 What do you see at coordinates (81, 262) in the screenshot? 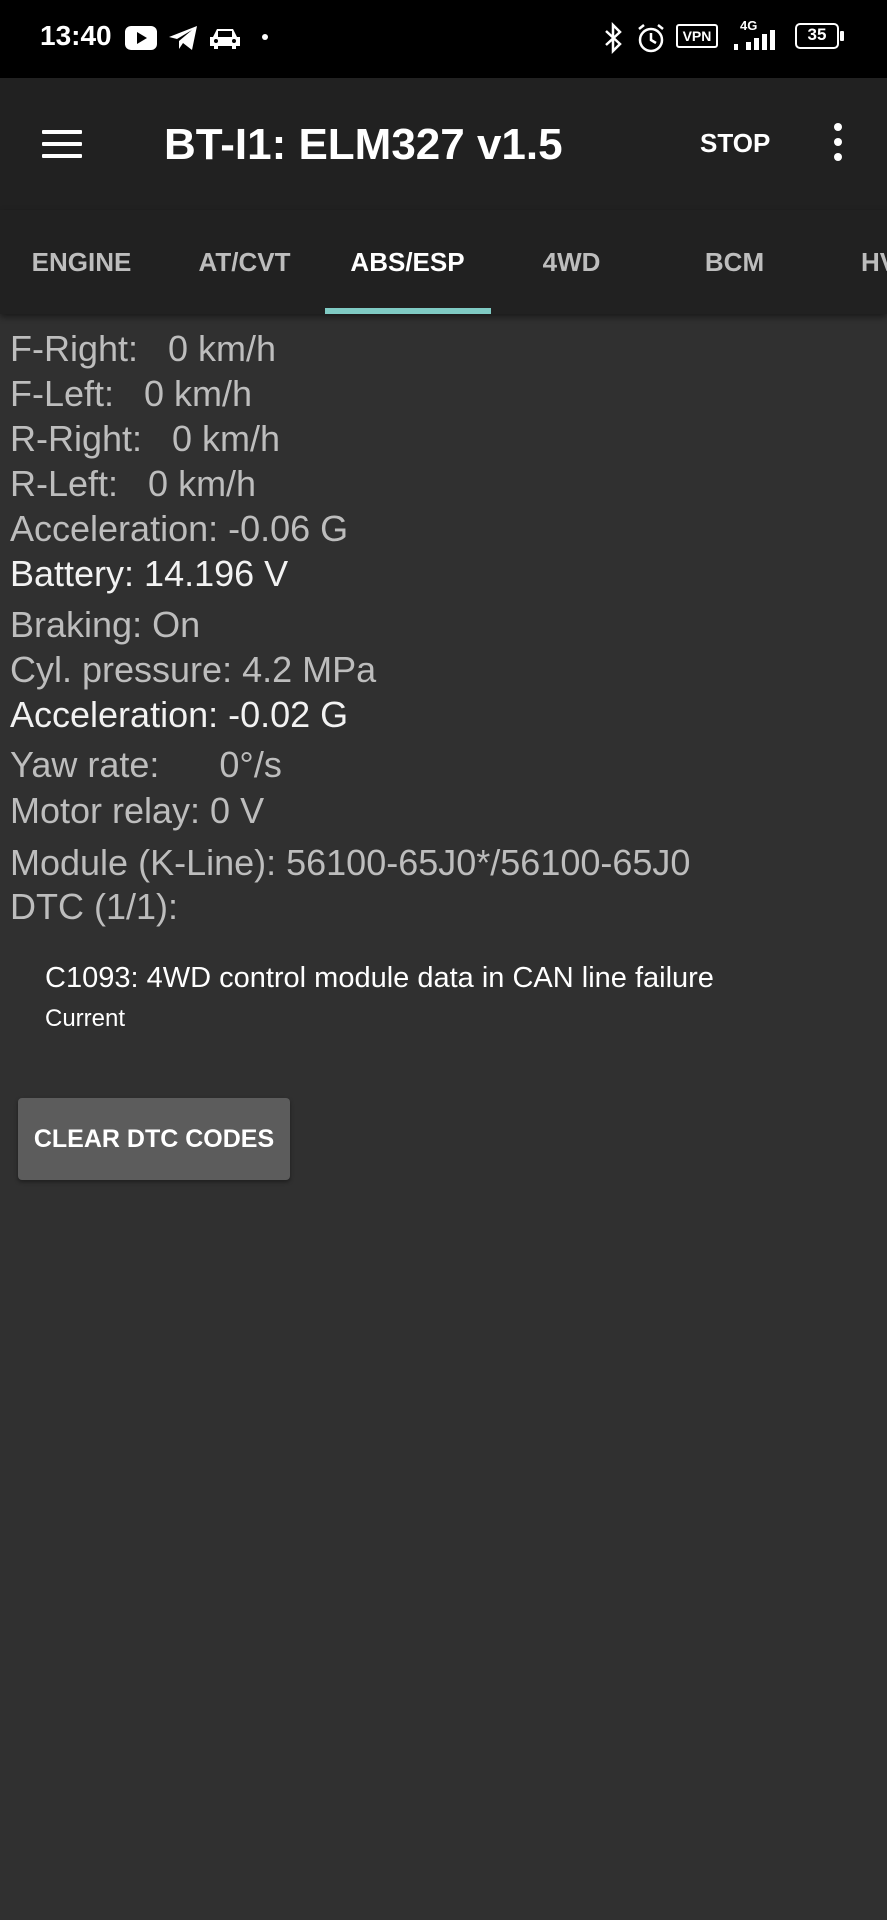
I see `tab-engine: ENGINE` at bounding box center [81, 262].